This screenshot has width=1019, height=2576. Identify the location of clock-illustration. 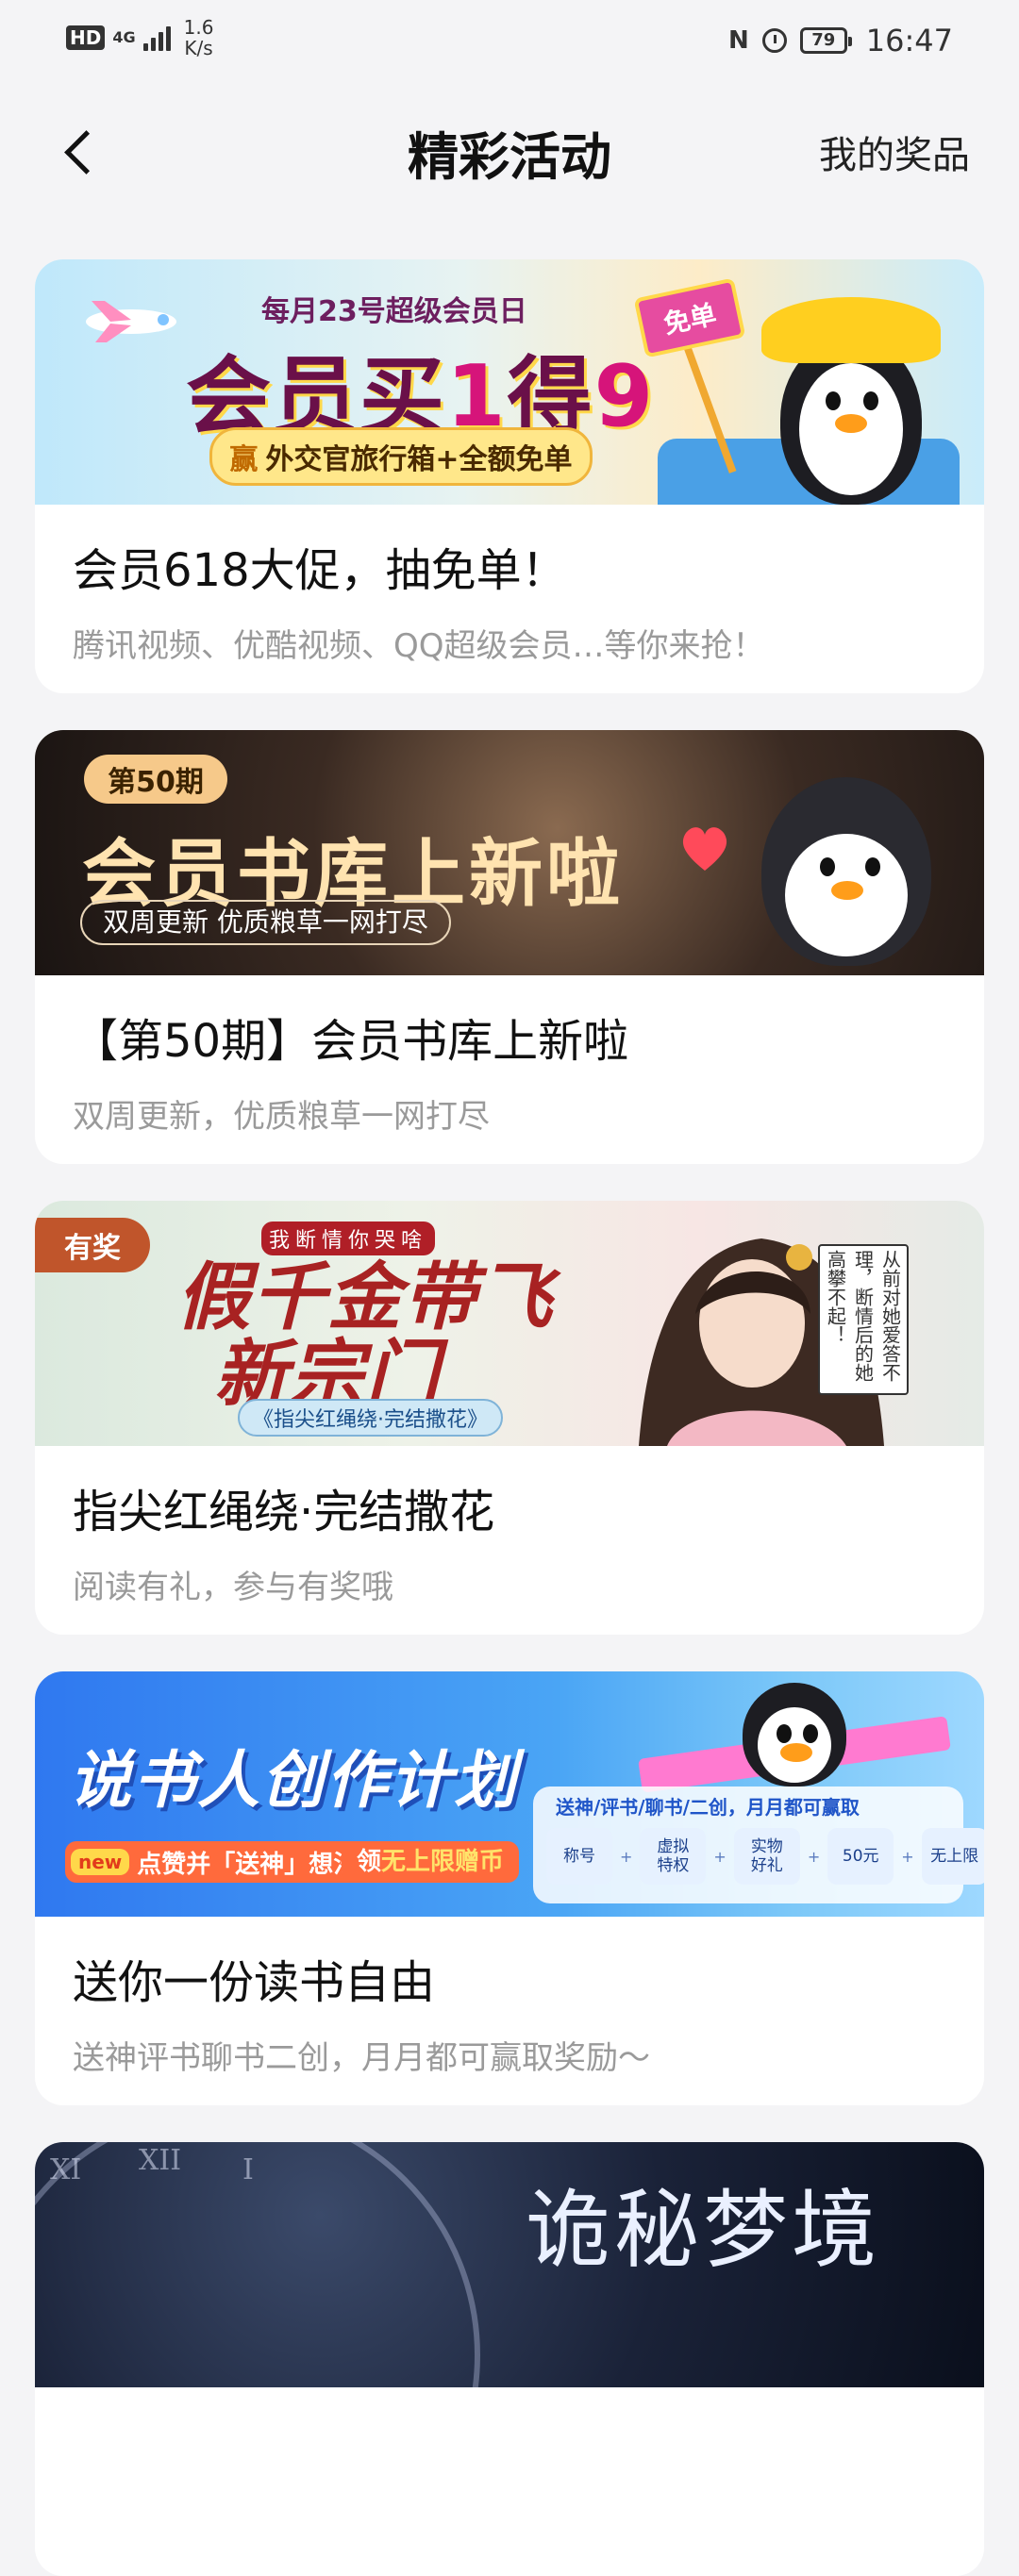
(257, 2264).